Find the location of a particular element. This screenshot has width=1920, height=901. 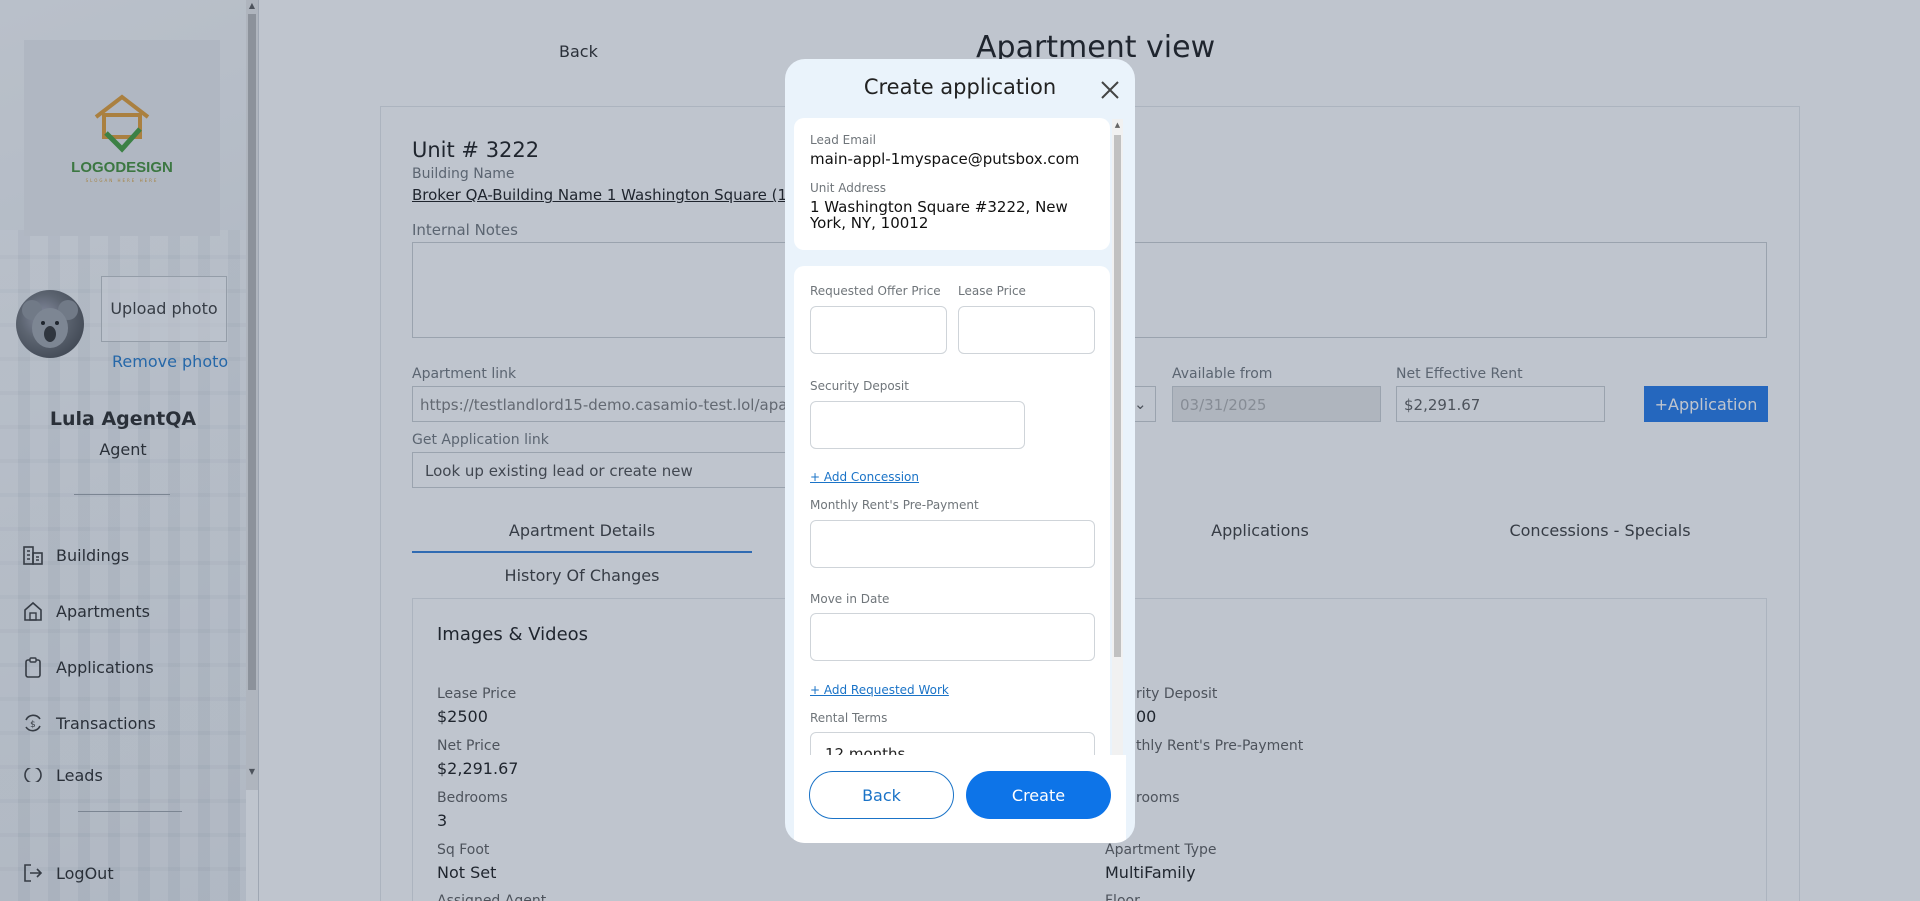

create-button: Create is located at coordinates (1038, 795).